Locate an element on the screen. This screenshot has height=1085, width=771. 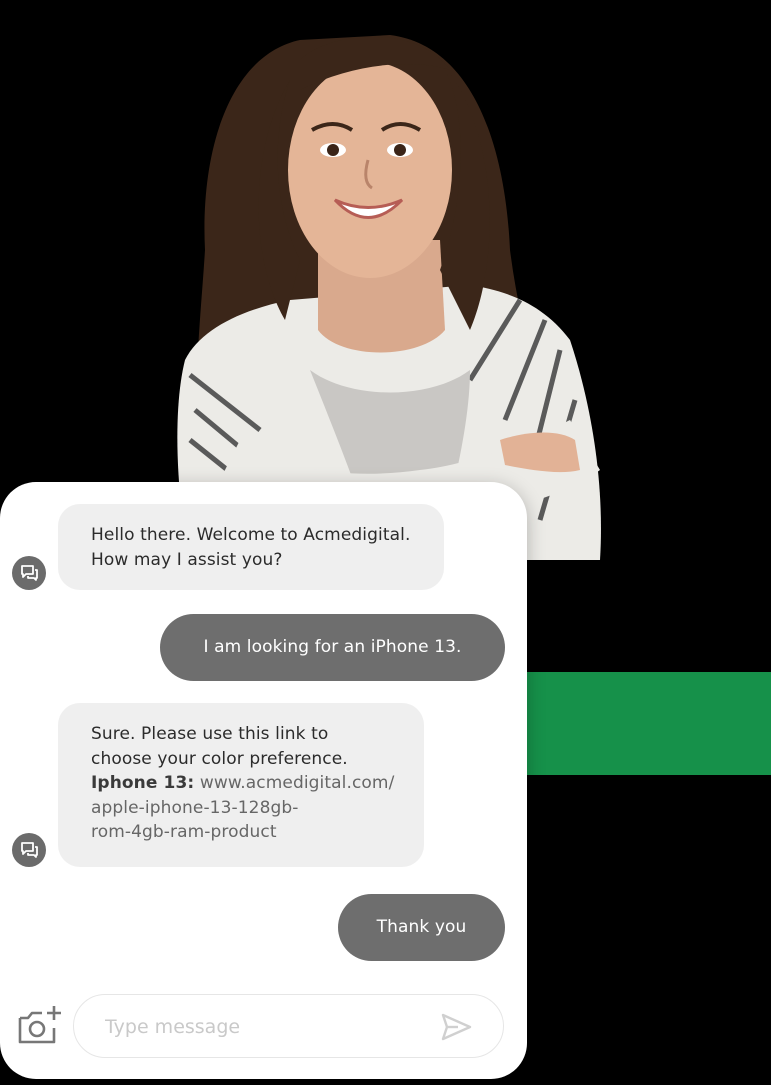
add-photo-icon is located at coordinates (39, 1025).